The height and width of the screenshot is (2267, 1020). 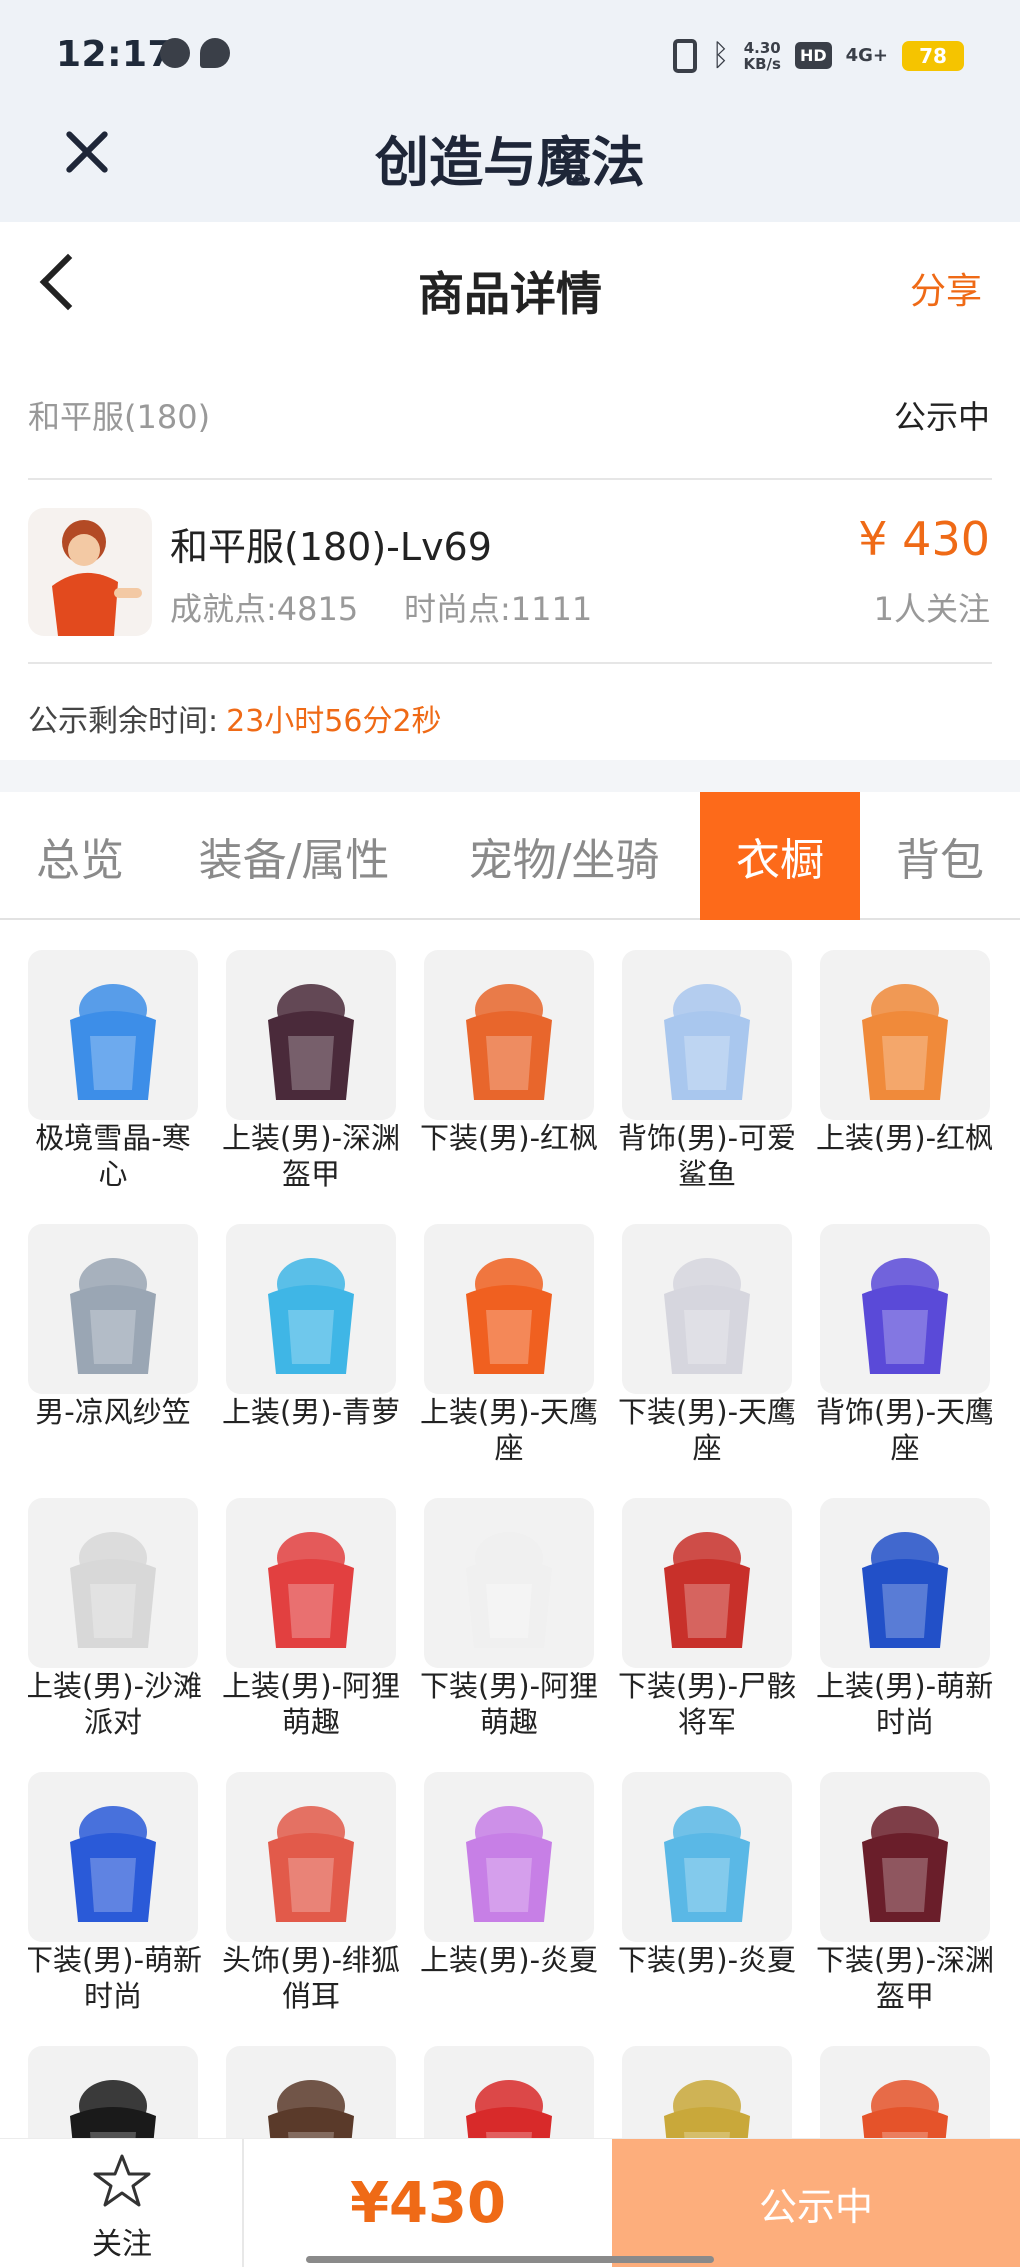 I want to click on wardrobe-item: 上装(男)-沙滩派对, so click(x=115, y=1628).